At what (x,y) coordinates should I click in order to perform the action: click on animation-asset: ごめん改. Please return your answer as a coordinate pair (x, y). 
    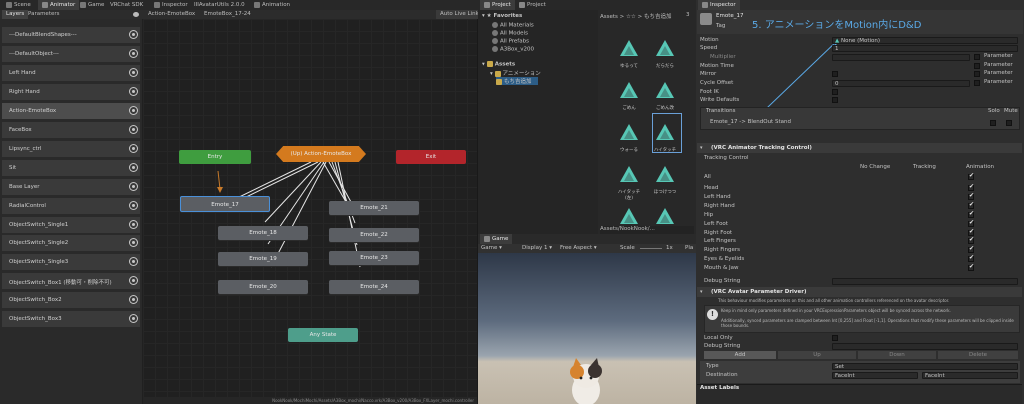
    Looking at the image, I should click on (665, 95).